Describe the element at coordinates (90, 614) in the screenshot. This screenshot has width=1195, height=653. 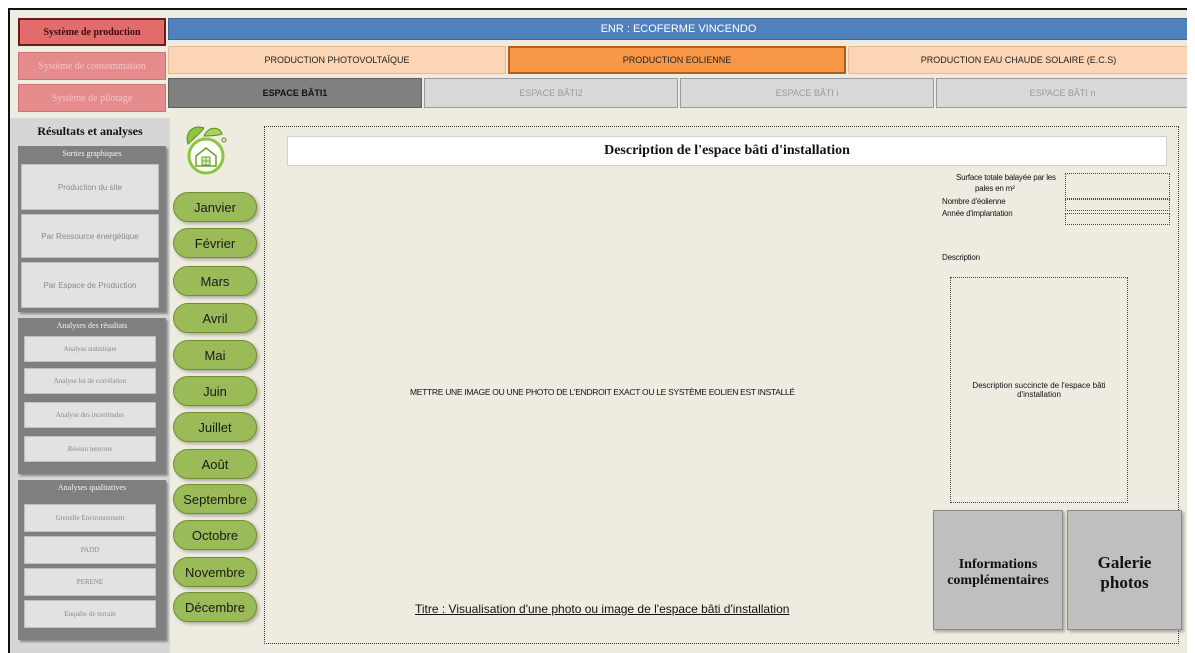
I see `enquete-terrain-button: Enquête de terrain` at that location.